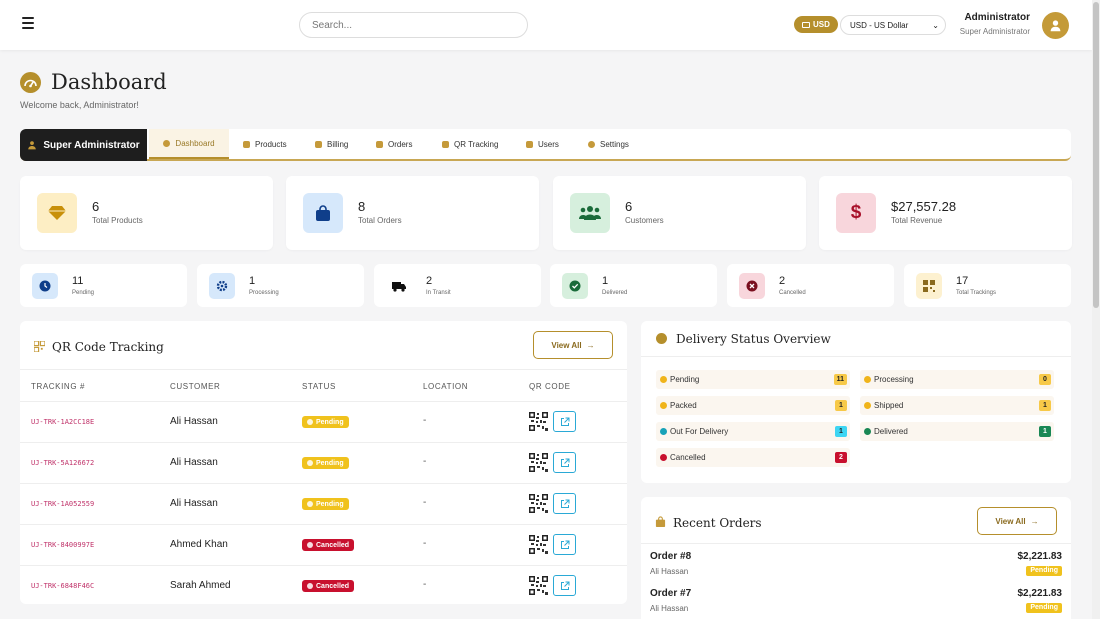  Describe the element at coordinates (28, 23) in the screenshot. I see `hamburger-menu-icon` at that location.